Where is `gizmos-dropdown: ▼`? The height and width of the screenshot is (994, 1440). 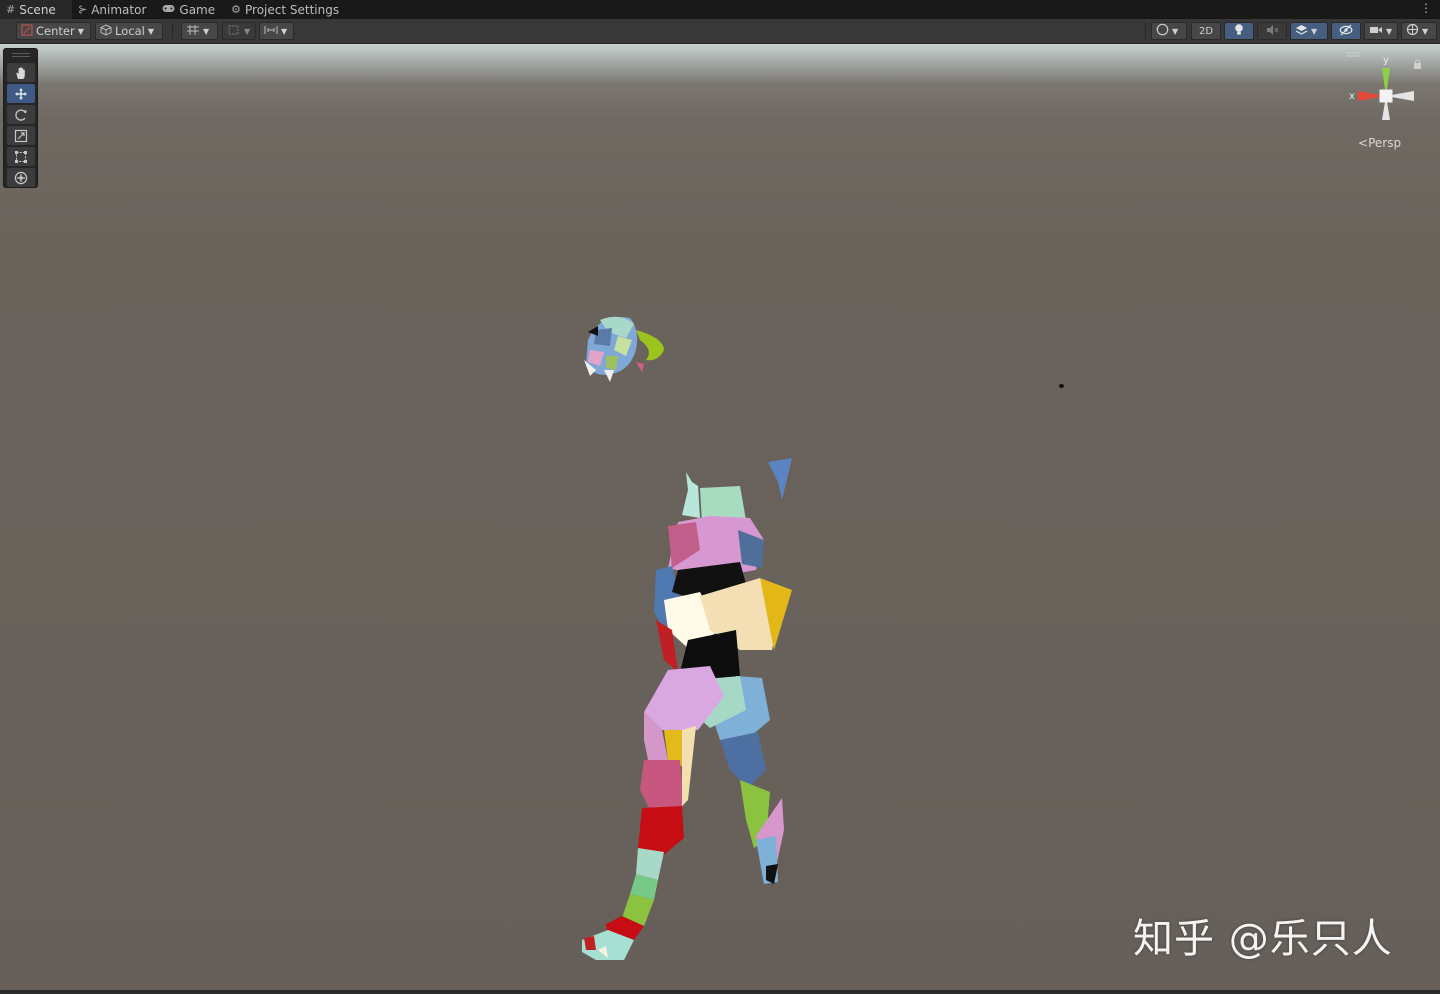
gizmos-dropdown: ▼ is located at coordinates (1419, 31).